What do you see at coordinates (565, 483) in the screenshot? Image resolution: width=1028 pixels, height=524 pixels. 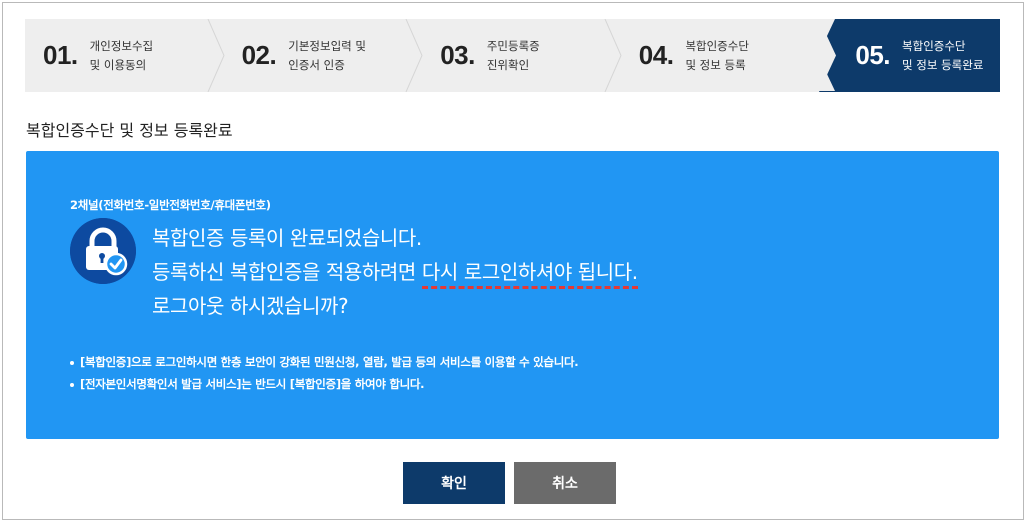 I see `cancel-button: 취소` at bounding box center [565, 483].